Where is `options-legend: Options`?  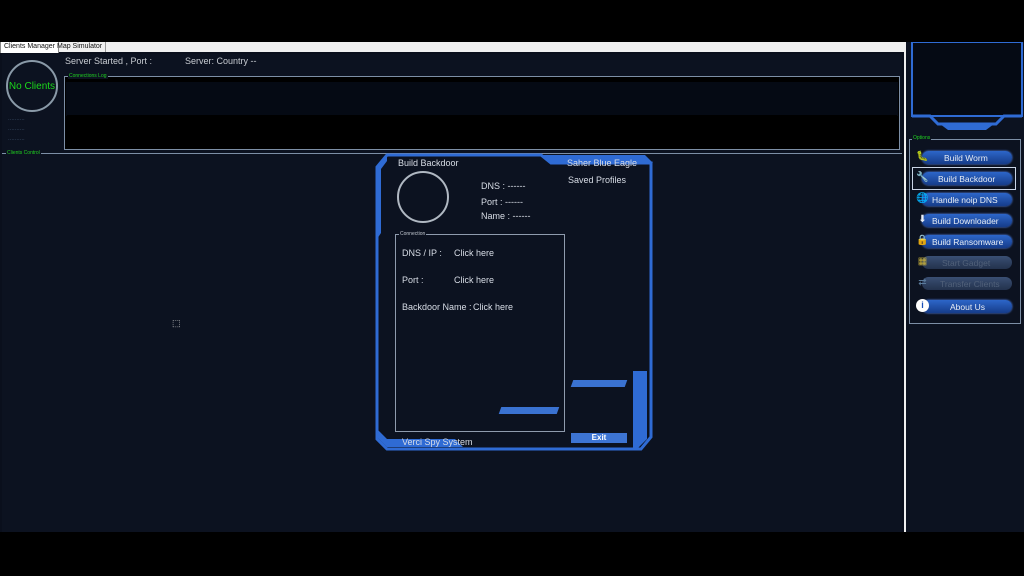 options-legend: Options is located at coordinates (922, 138).